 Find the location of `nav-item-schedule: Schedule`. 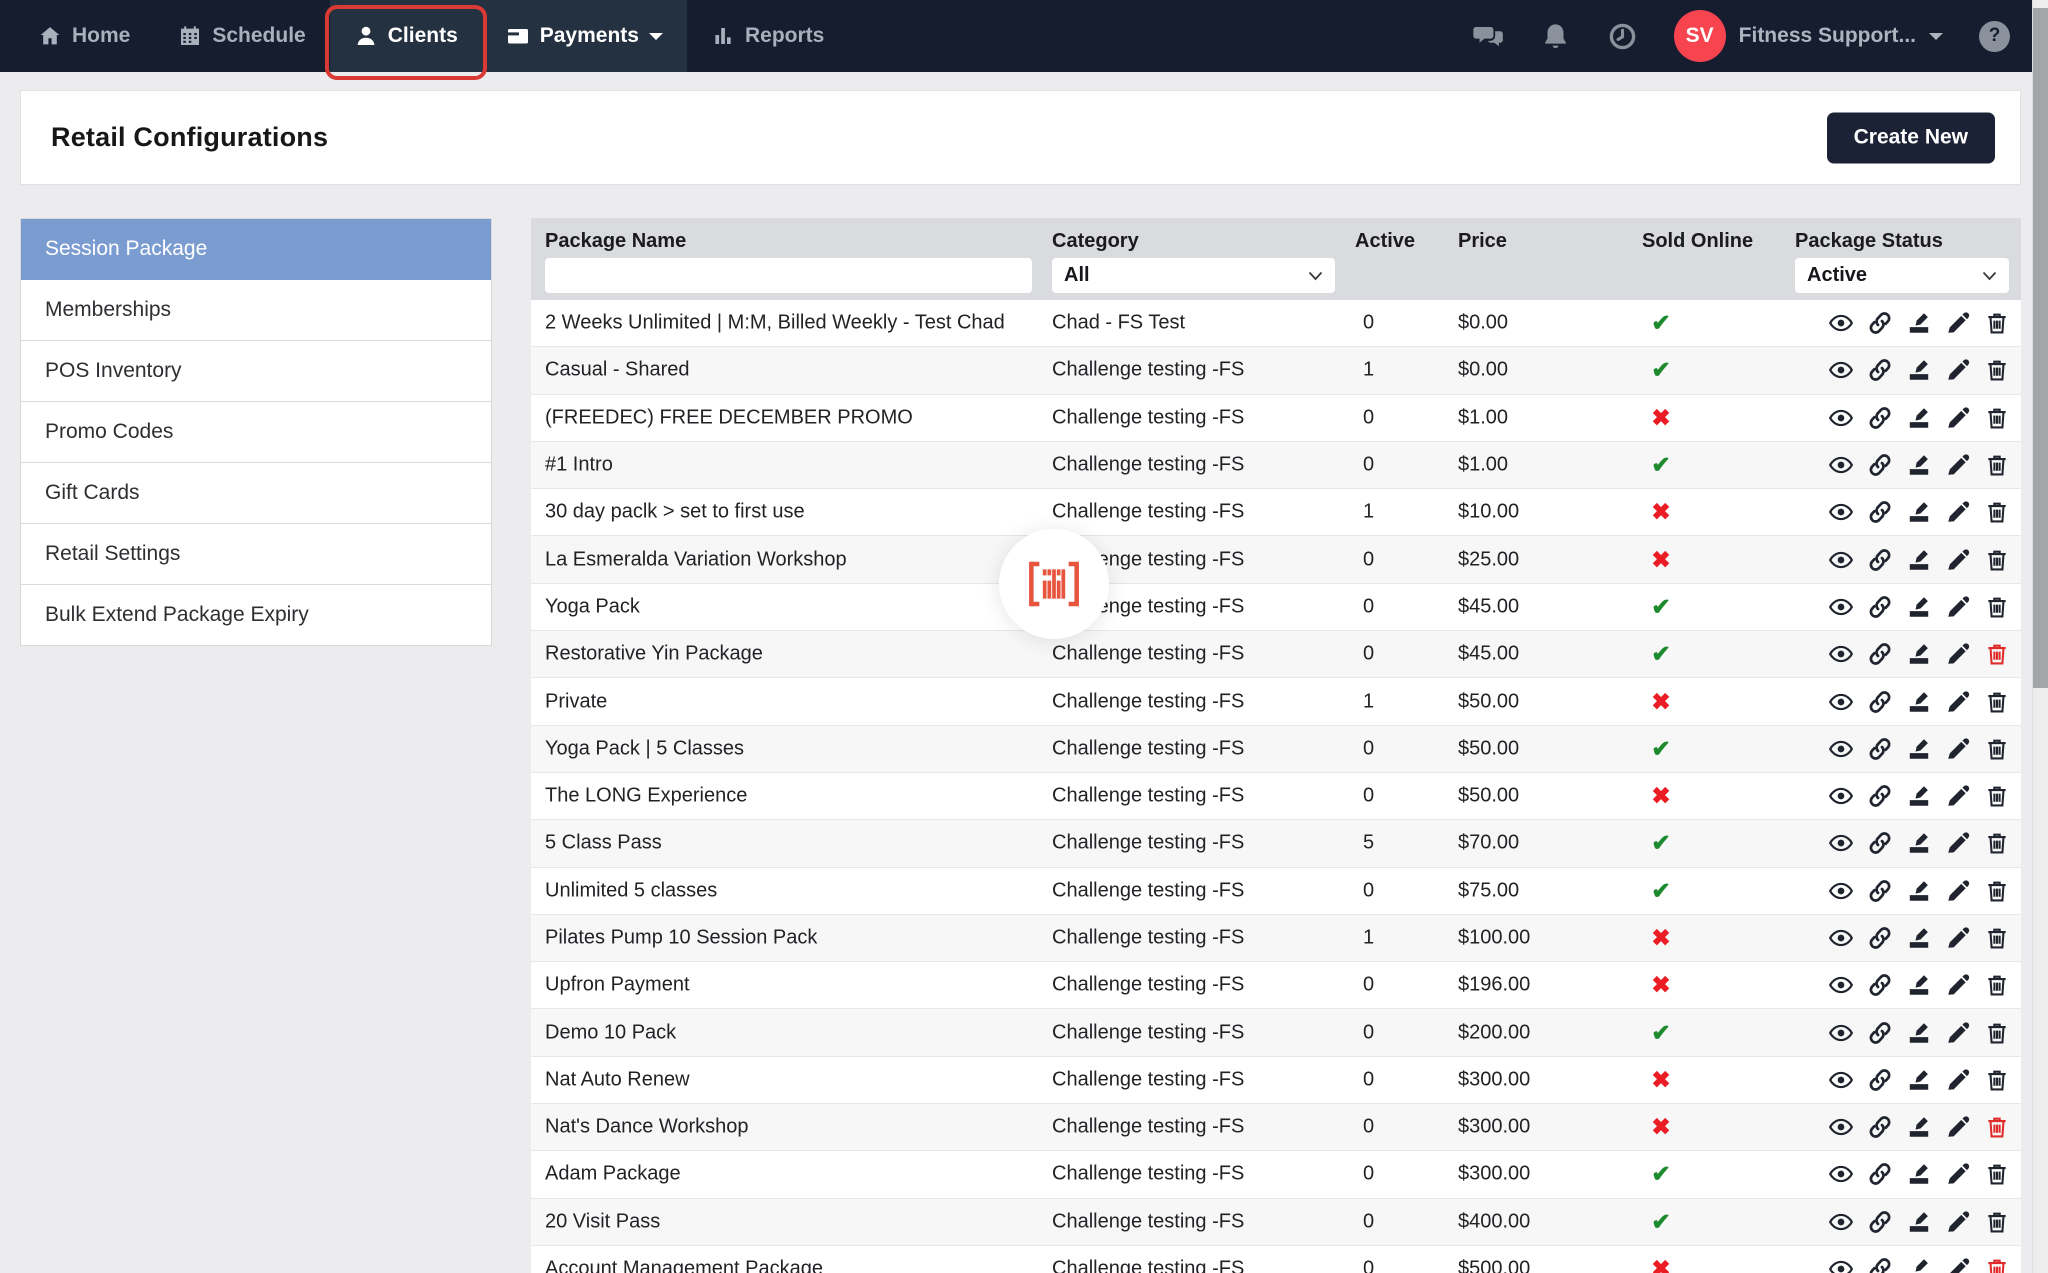

nav-item-schedule: Schedule is located at coordinates (241, 36).